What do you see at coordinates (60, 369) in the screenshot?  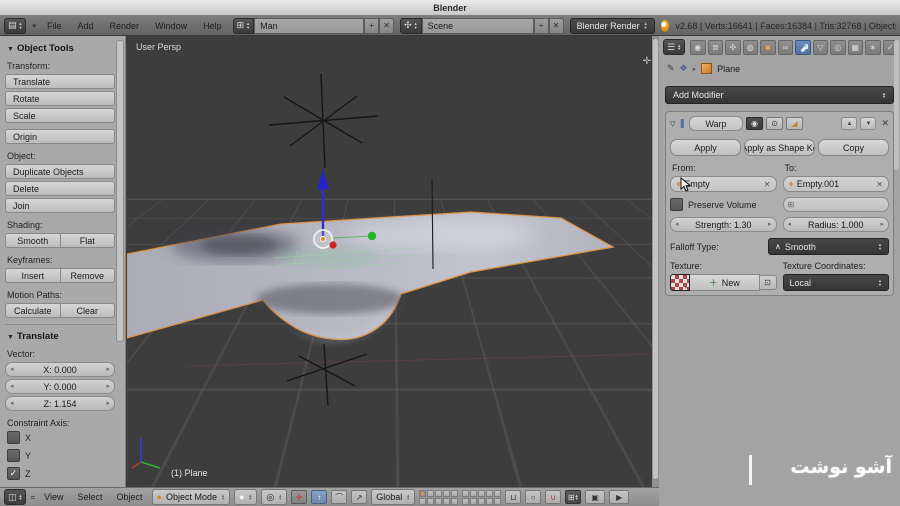 I see `vector-x-field: ◂ X: 0.000 ▸` at bounding box center [60, 369].